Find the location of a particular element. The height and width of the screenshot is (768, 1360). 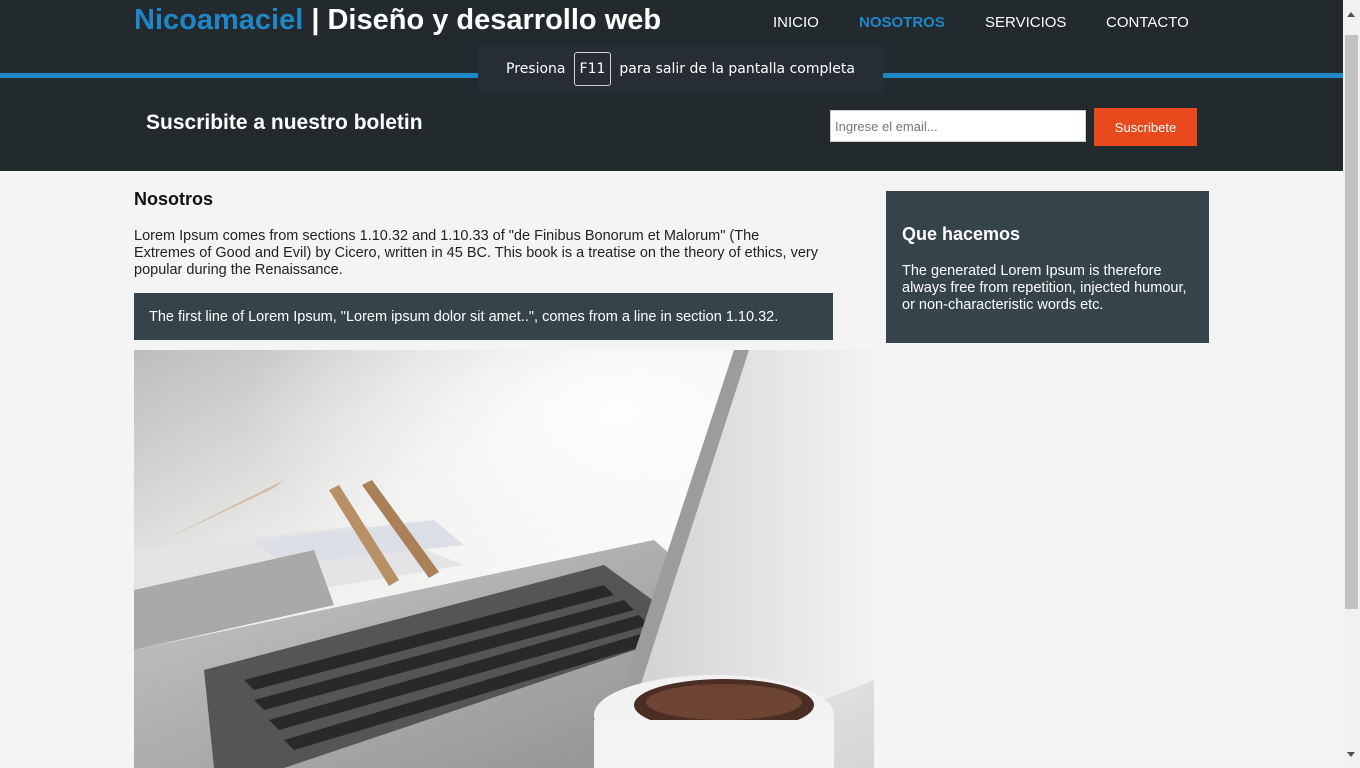

page-scrollbar is located at coordinates (1351, 384).